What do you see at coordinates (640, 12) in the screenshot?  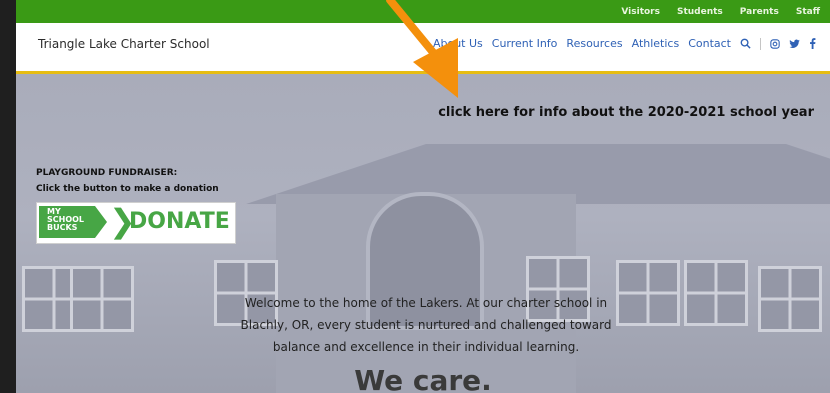 I see `utility-link-visitors: Visitors` at bounding box center [640, 12].